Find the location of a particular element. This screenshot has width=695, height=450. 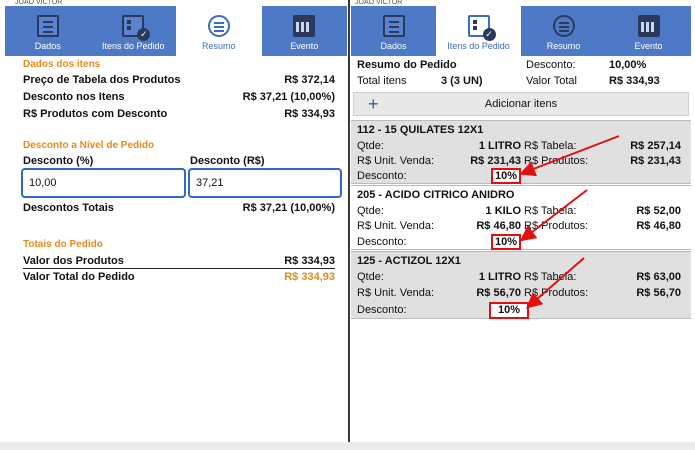

tab-dados: Dados is located at coordinates (48, 31).